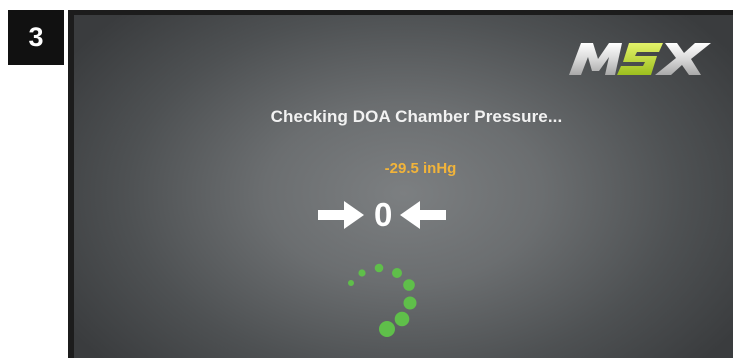 This screenshot has height=358, width=733. What do you see at coordinates (423, 215) in the screenshot?
I see `arrow-left-icon` at bounding box center [423, 215].